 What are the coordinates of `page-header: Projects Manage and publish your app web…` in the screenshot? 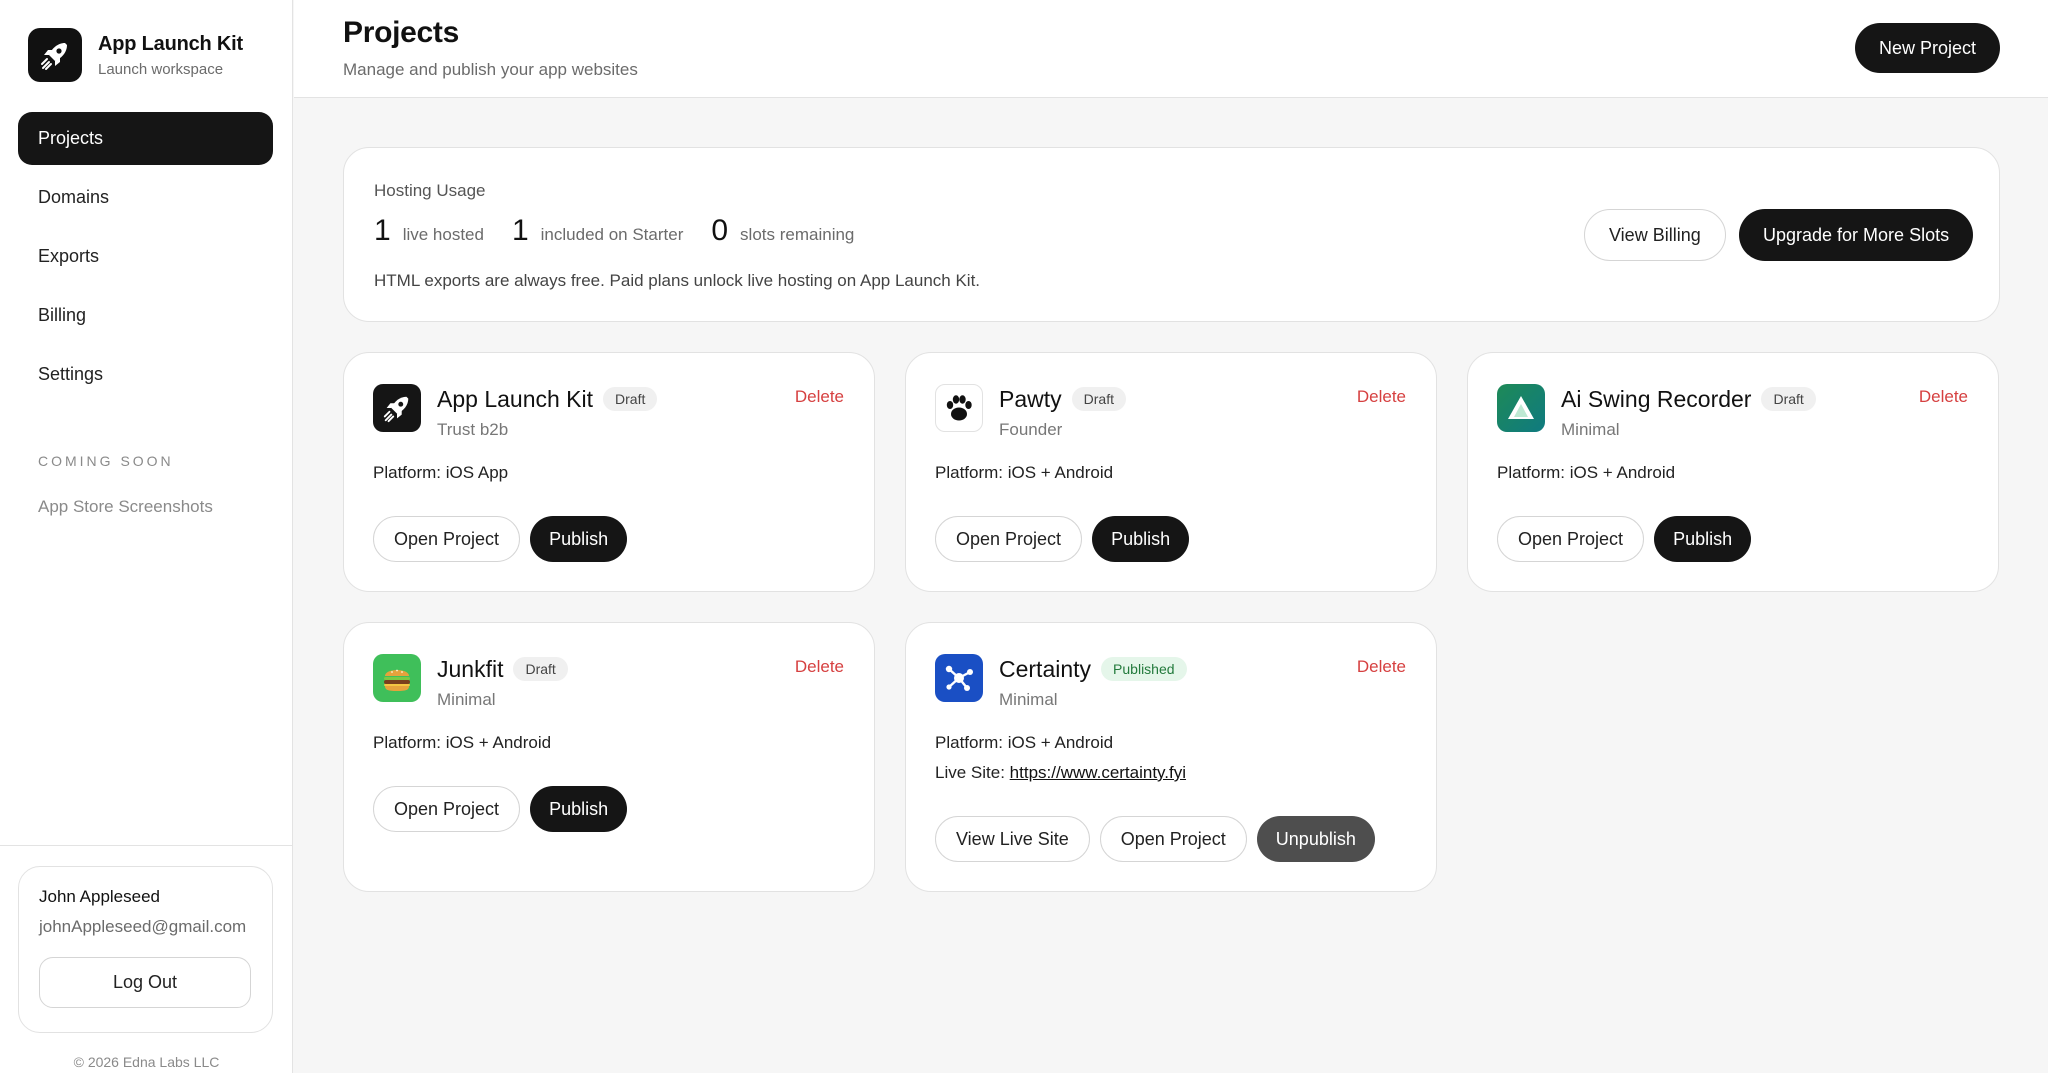 It's located at (1171, 49).